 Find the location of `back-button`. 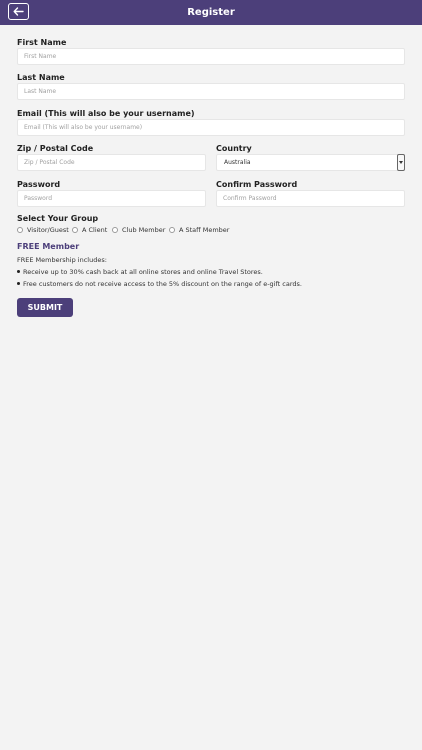

back-button is located at coordinates (18, 11).